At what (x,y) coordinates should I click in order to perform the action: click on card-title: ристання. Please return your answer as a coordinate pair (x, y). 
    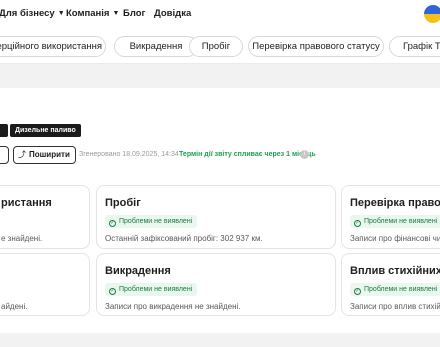
    Looking at the image, I should click on (26, 203).